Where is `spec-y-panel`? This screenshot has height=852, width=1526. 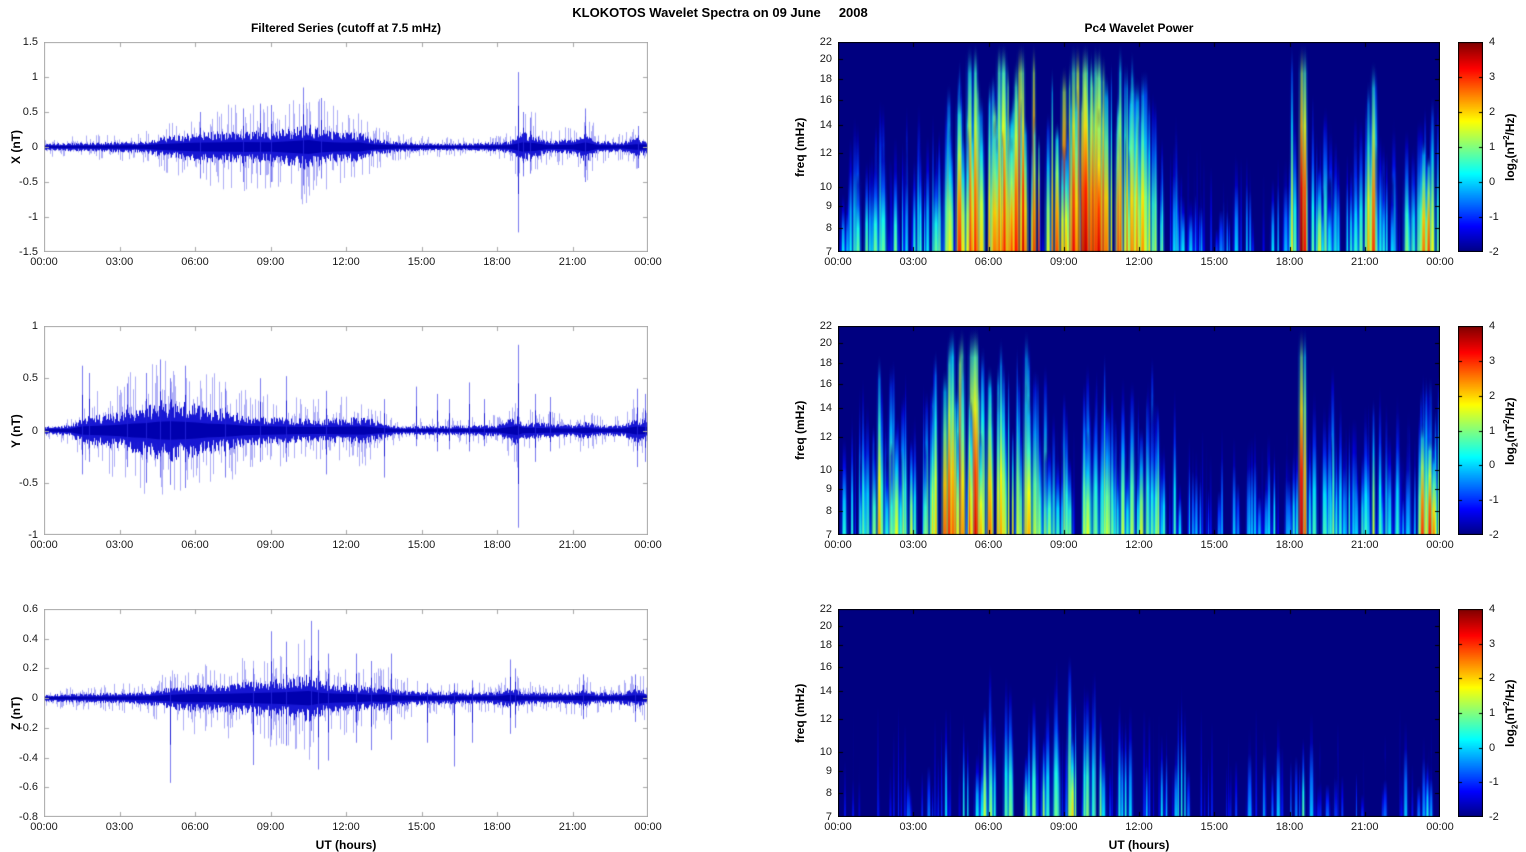
spec-y-panel is located at coordinates (1139, 430).